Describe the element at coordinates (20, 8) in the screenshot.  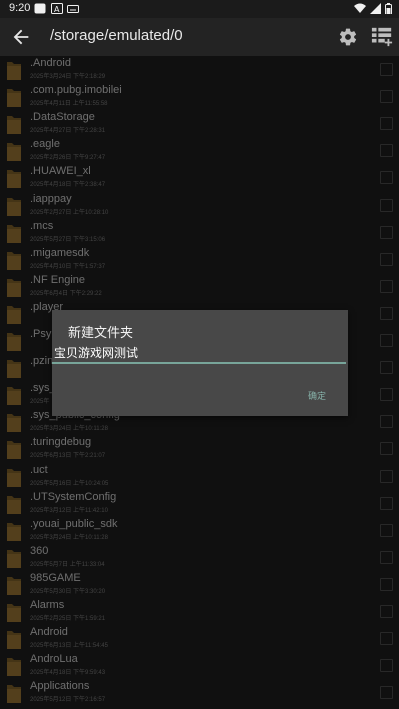
I see `status-time: 9:20` at that location.